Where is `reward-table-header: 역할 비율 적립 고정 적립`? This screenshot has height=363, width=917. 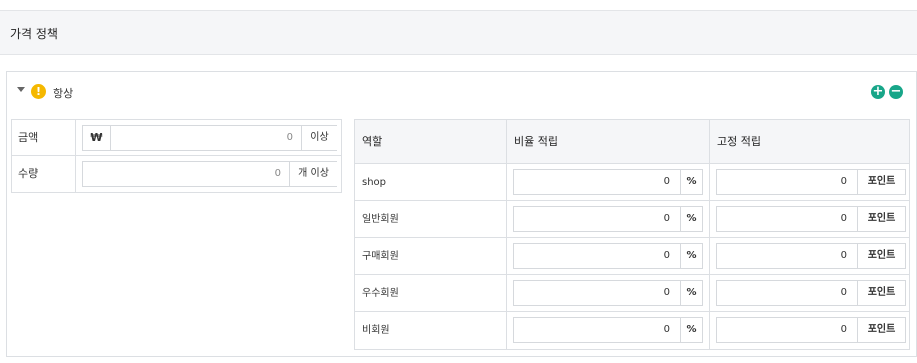 reward-table-header: 역할 비율 적립 고정 적립 is located at coordinates (632, 142).